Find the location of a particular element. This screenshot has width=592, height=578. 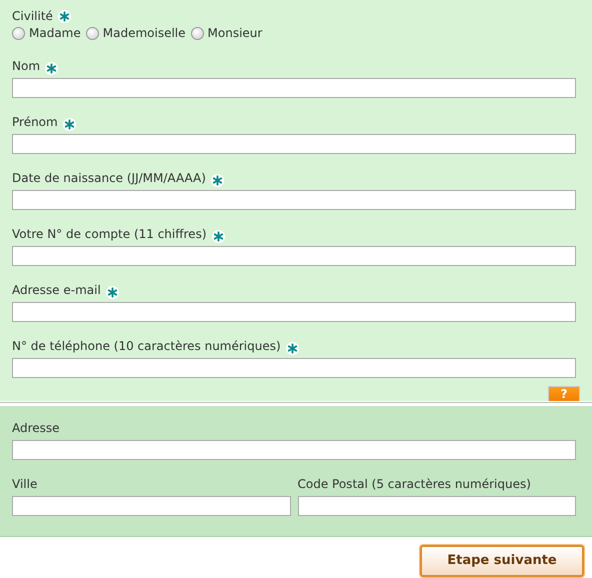

next-step-button: Etape suivante is located at coordinates (502, 560).